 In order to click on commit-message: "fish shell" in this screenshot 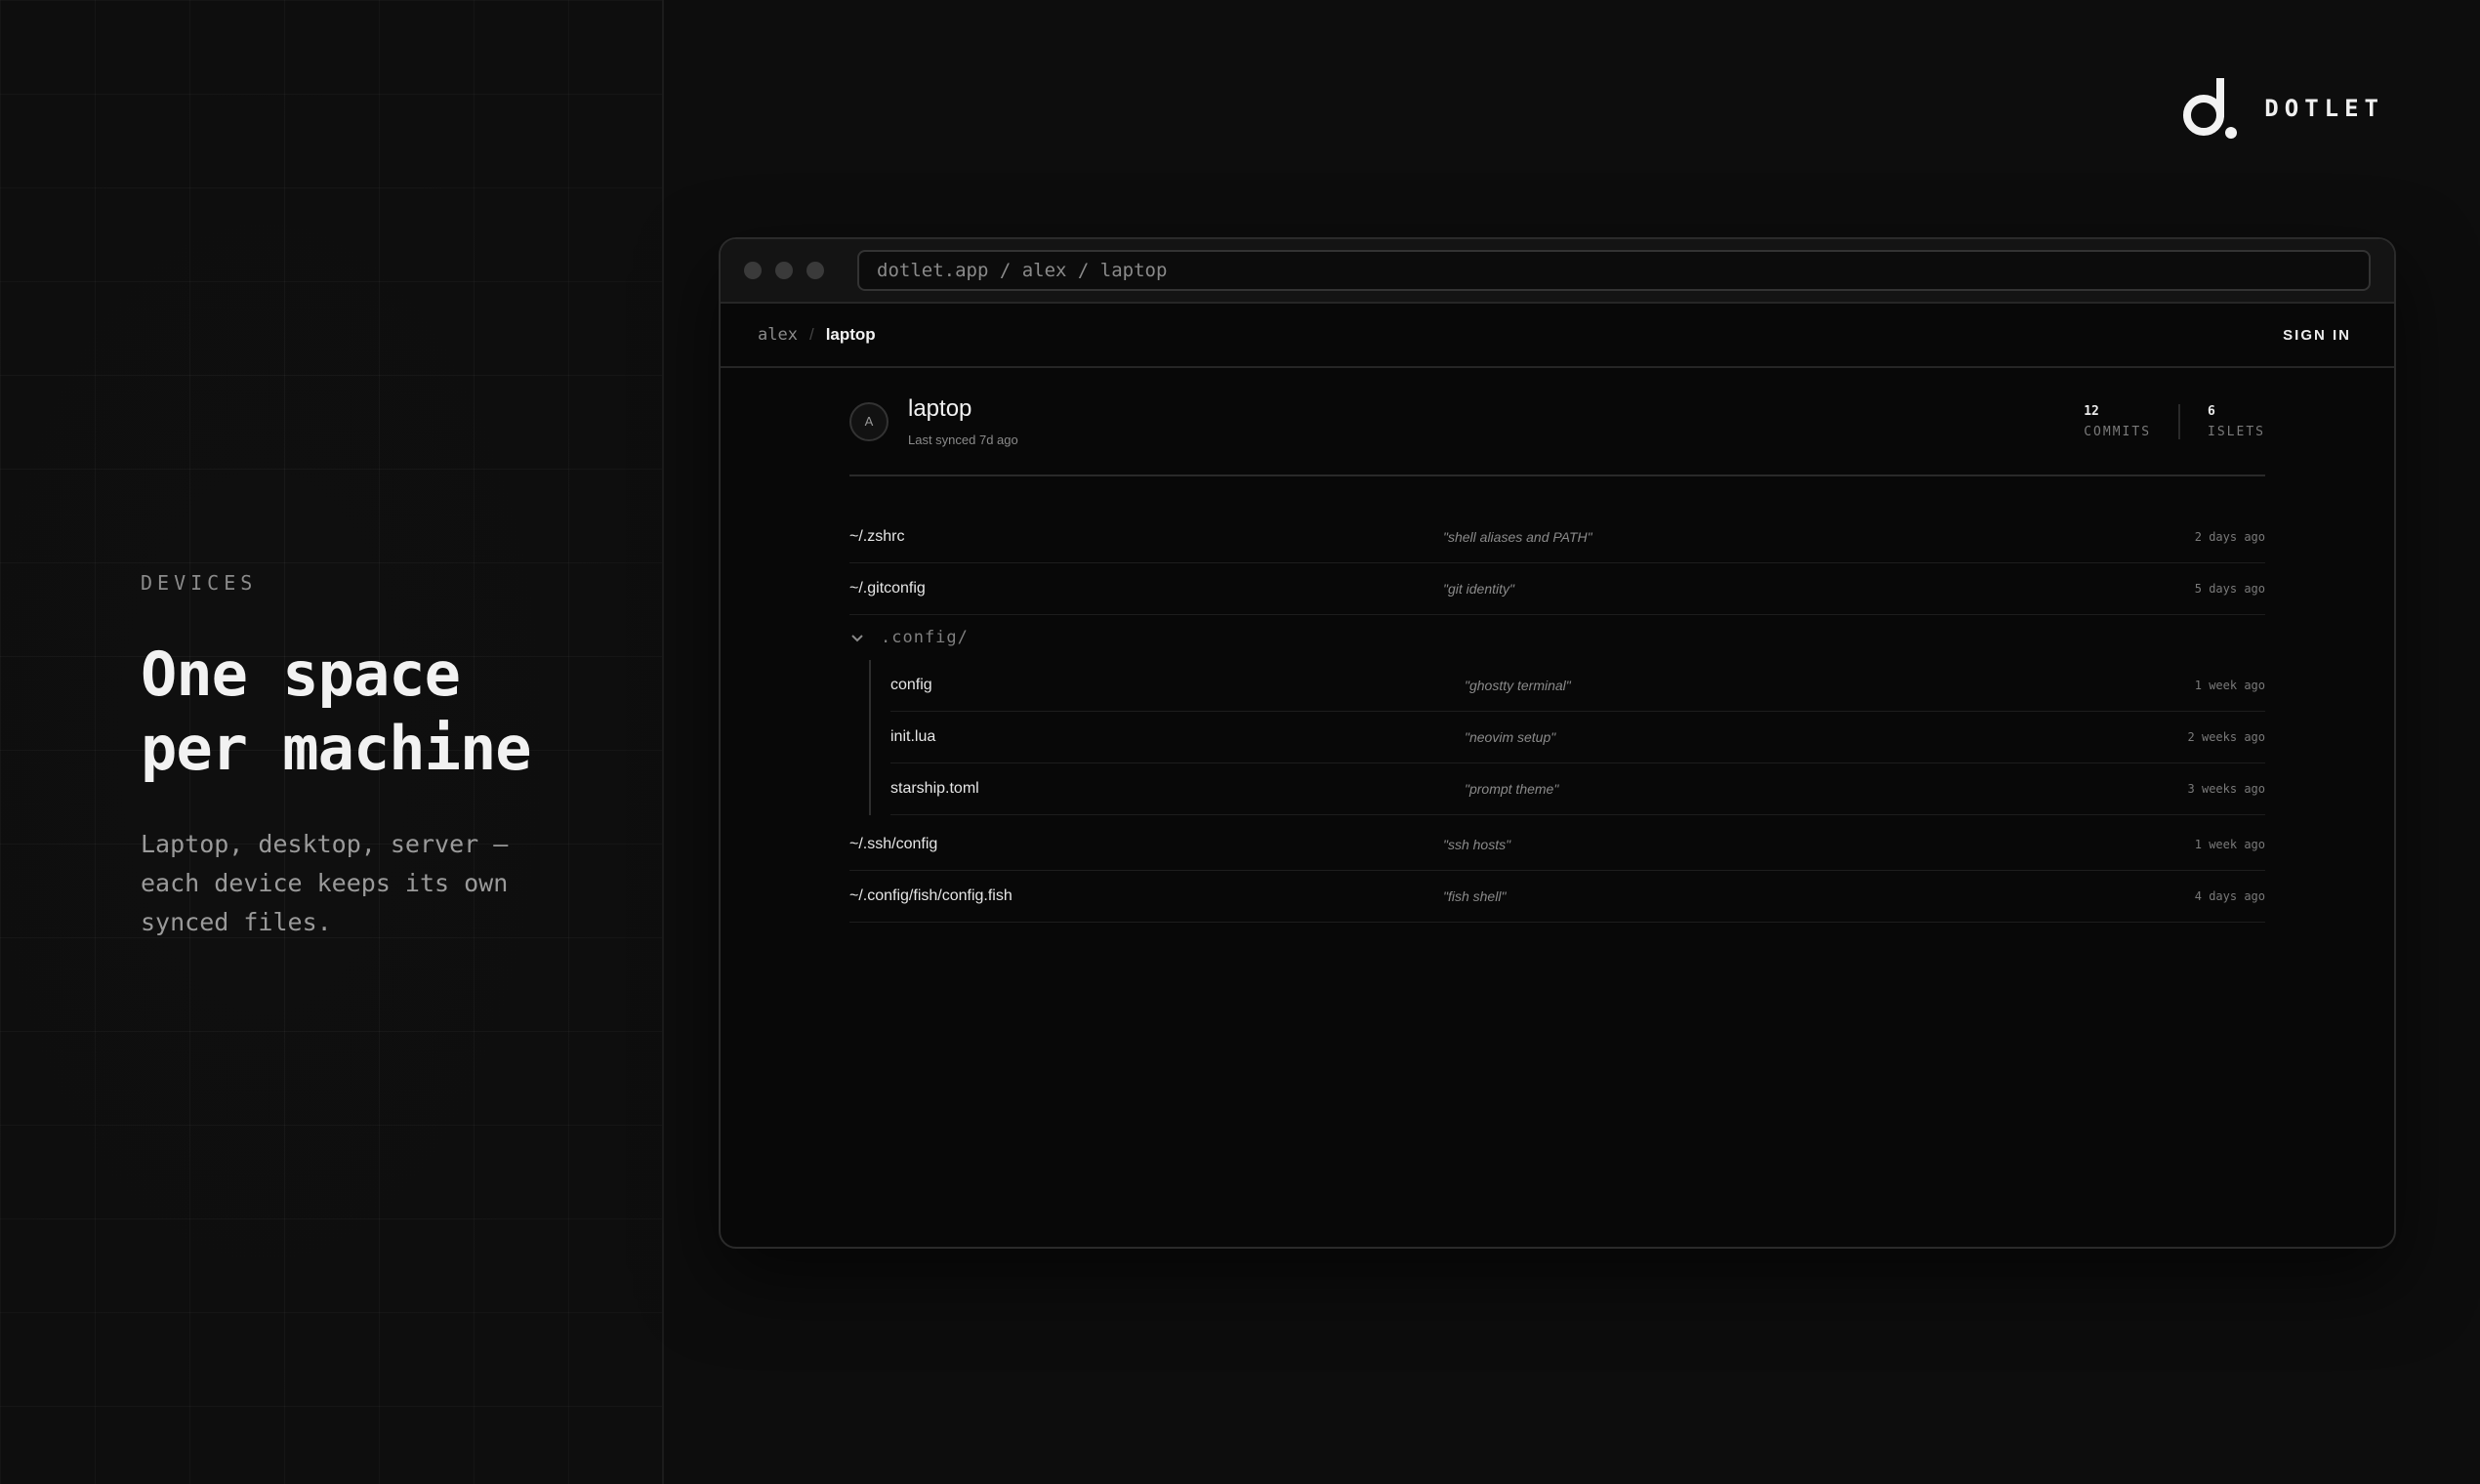, I will do `click(1475, 896)`.